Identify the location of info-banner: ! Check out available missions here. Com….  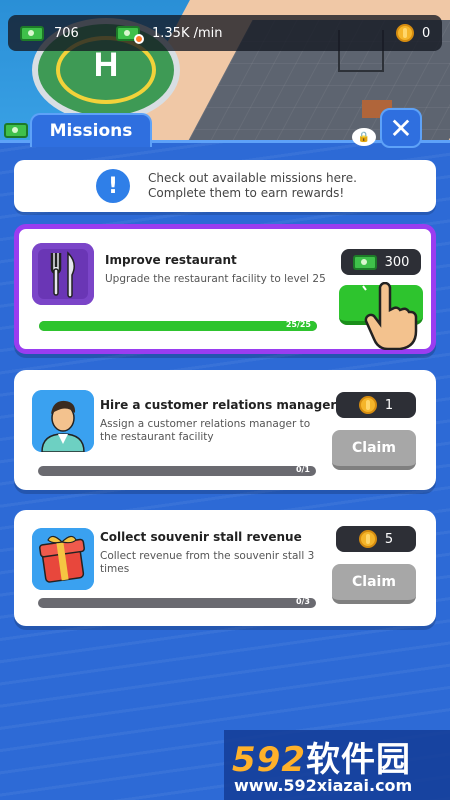
(225, 186).